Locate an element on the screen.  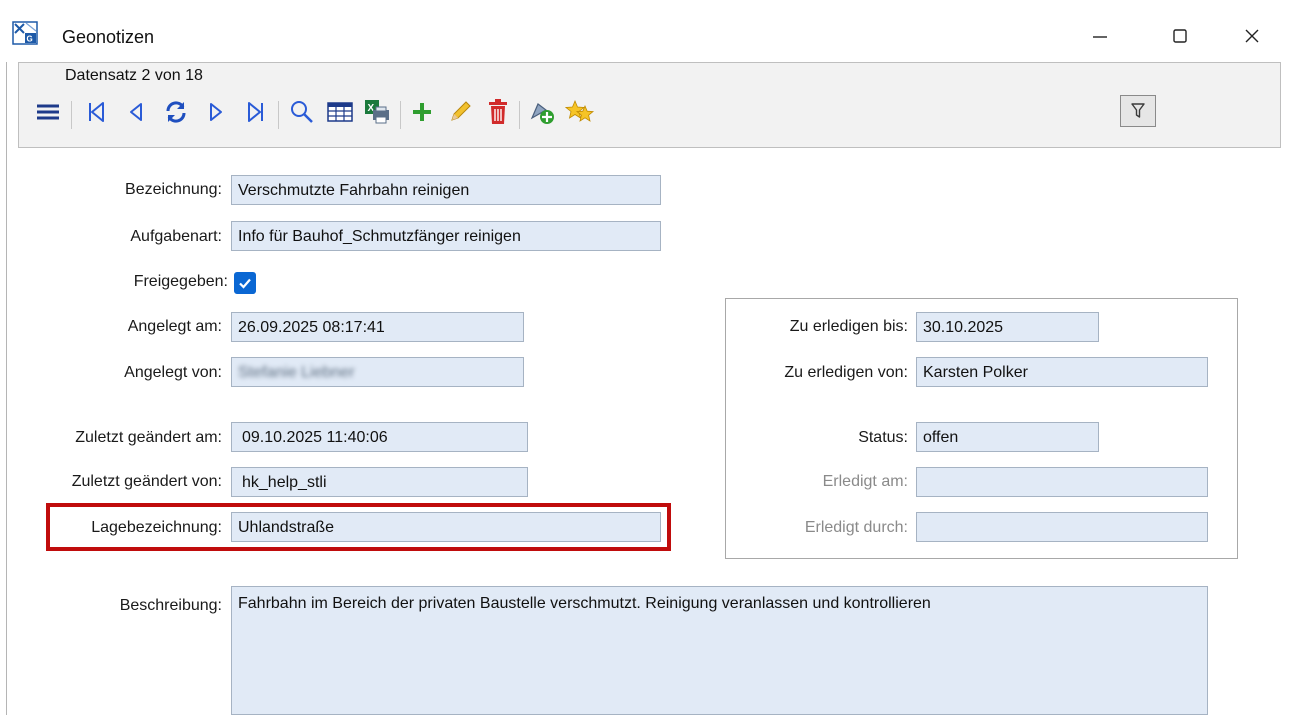
record-info: Datensatz 2 von 18 is located at coordinates (134, 75).